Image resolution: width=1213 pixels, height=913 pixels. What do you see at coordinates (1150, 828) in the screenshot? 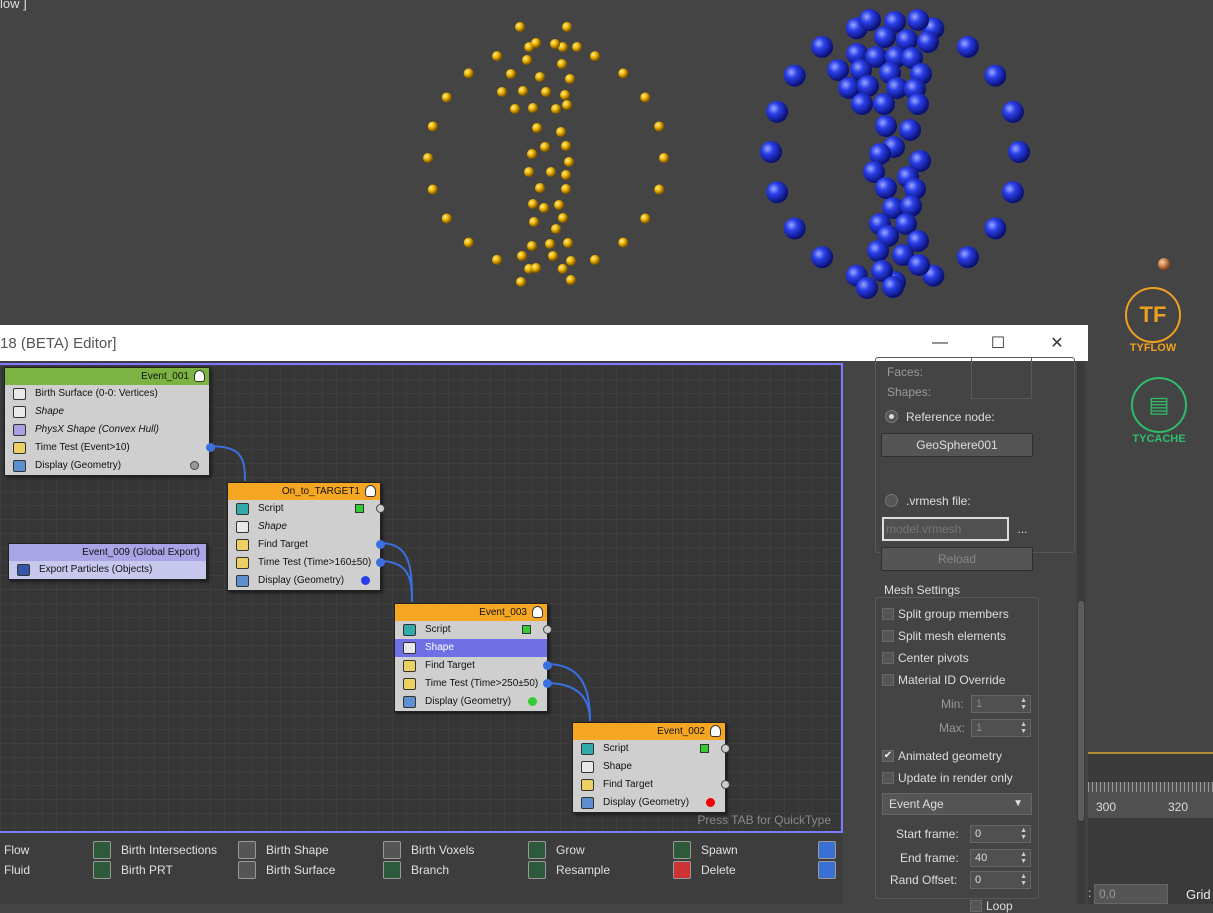
I see `timeline` at bounding box center [1150, 828].